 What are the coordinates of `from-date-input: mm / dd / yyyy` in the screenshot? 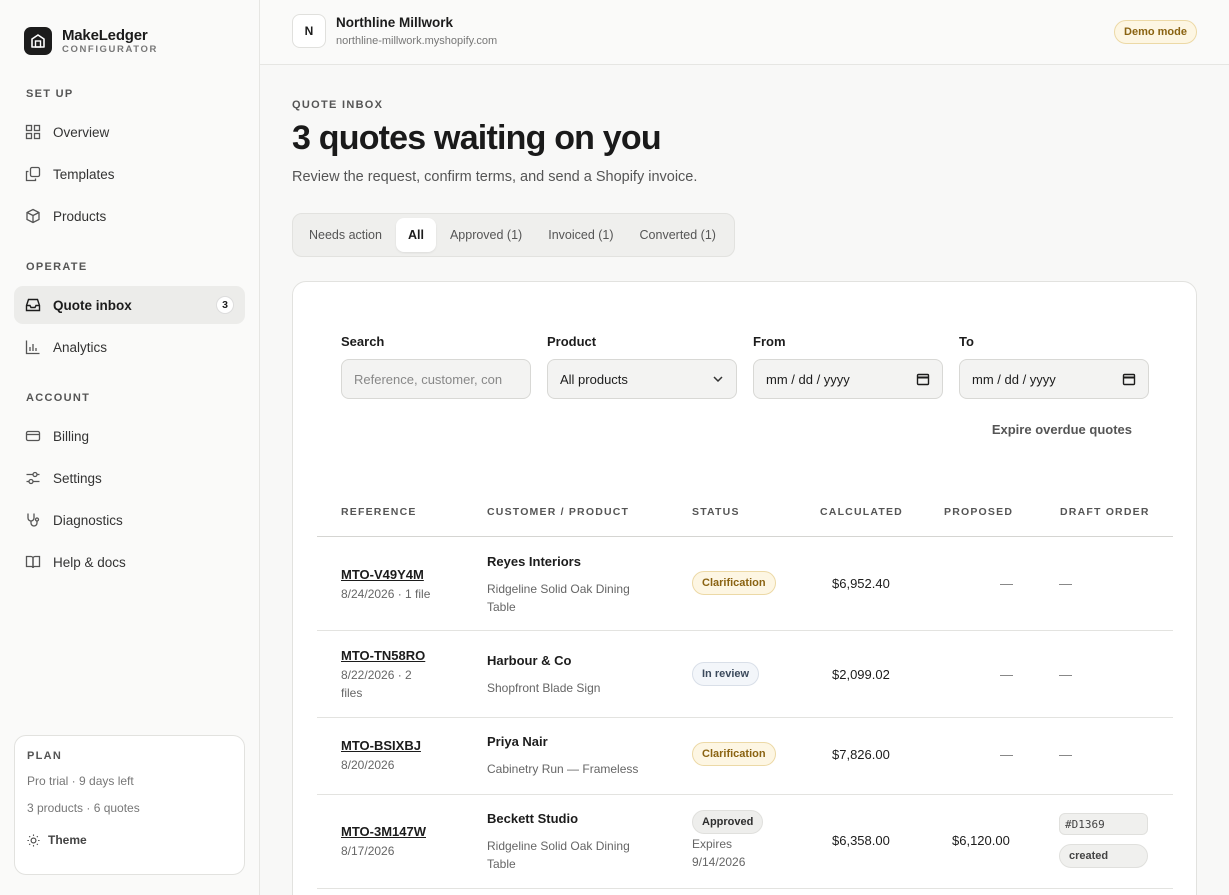 It's located at (848, 379).